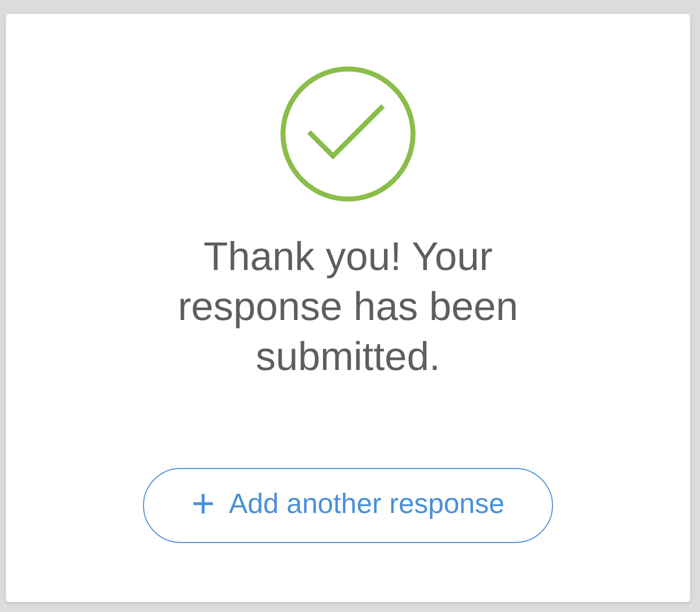  Describe the element at coordinates (348, 307) in the screenshot. I see `confirmation-message: Thank you! Your response has been submitted.` at that location.